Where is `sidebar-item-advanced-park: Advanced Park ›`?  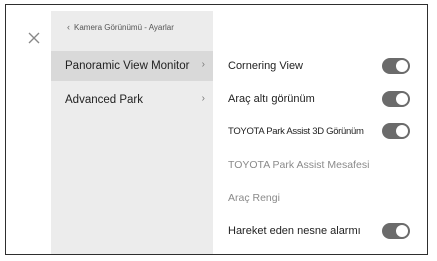 sidebar-item-advanced-park: Advanced Park › is located at coordinates (132, 100).